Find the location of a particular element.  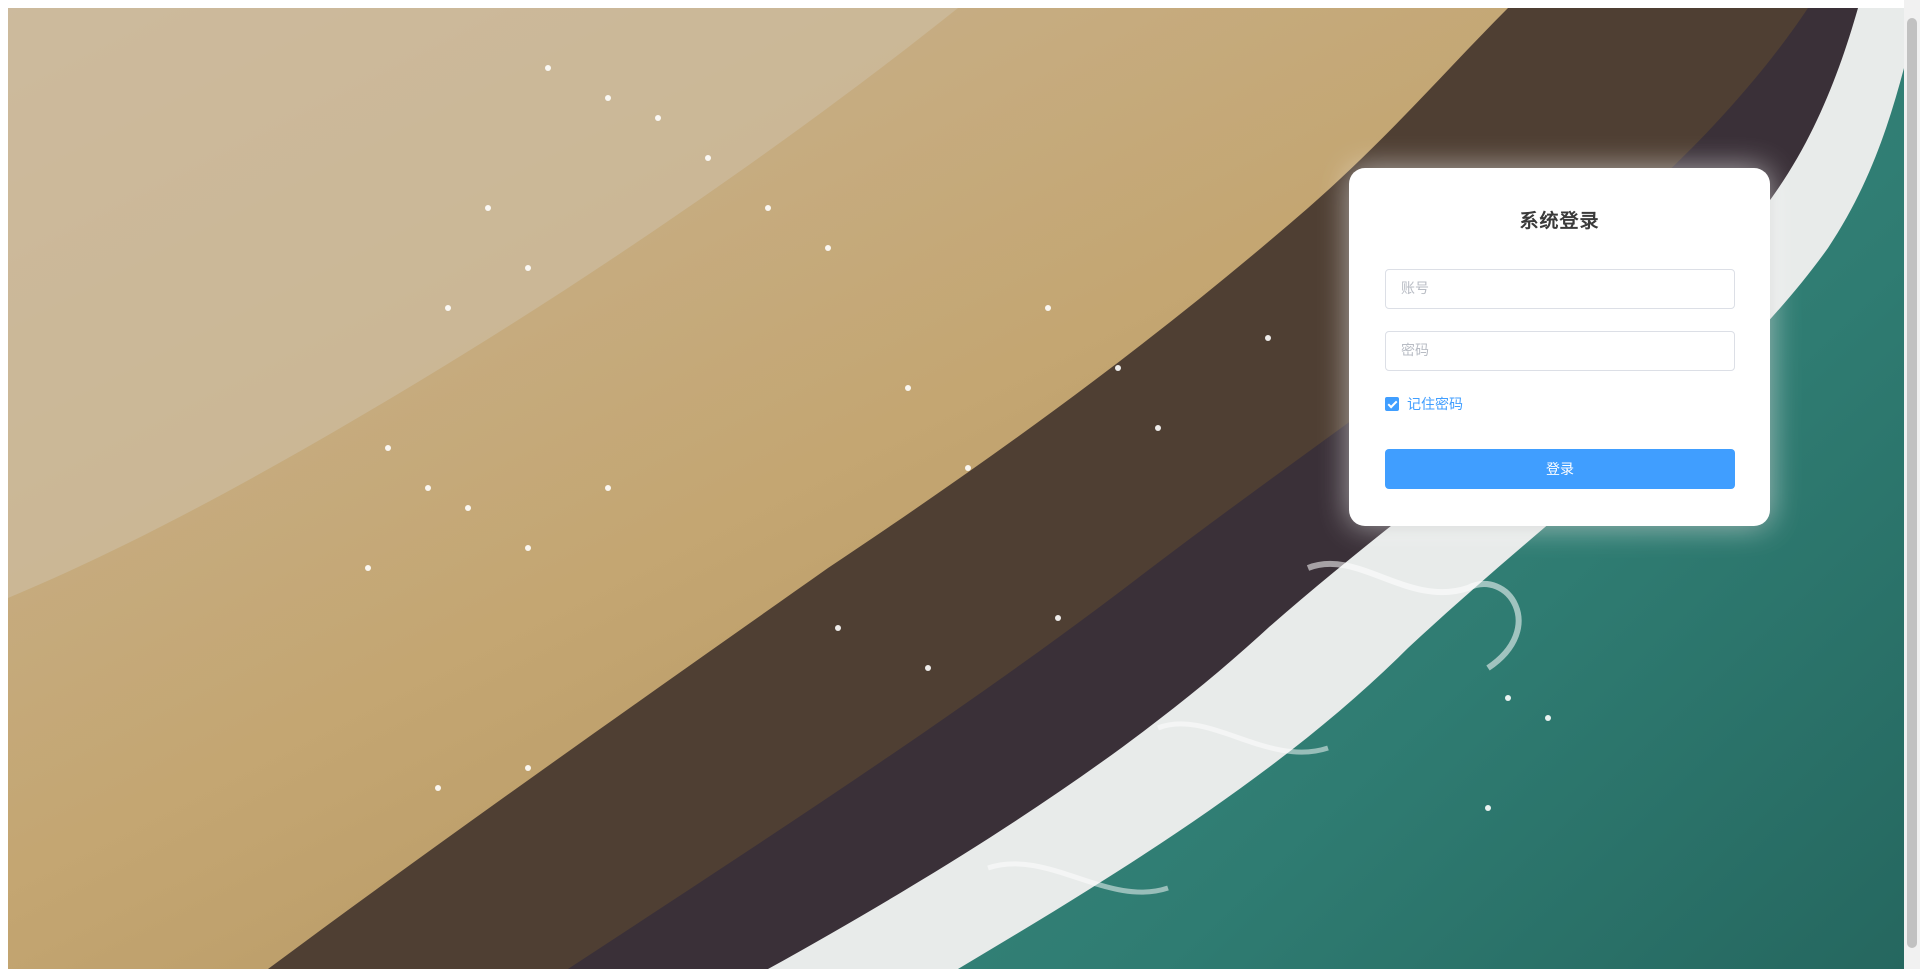

remember-password-label: 记住密码 is located at coordinates (1435, 404).